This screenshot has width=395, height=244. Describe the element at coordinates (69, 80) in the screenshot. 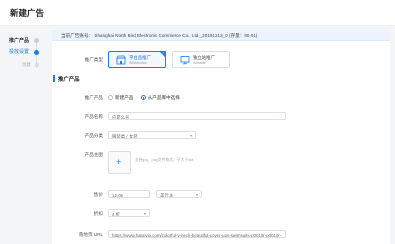

I see `section-title: 推广产品` at that location.